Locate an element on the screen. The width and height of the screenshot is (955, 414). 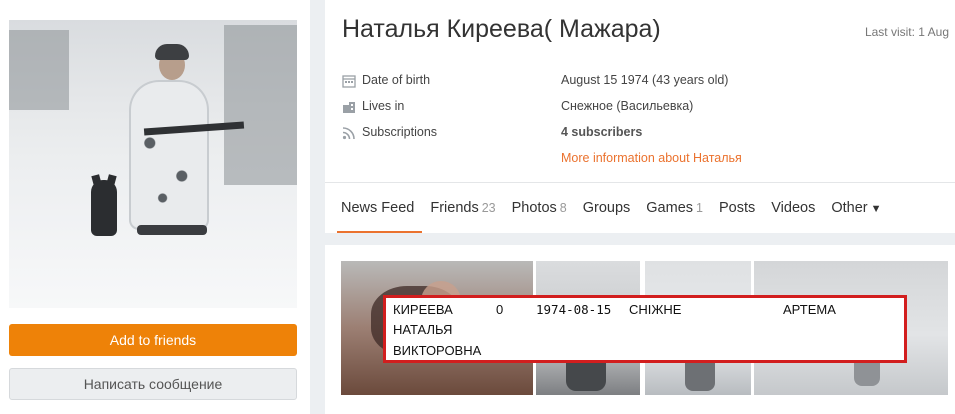
info-row-subscriptions: Subscriptions 4 subscribers is located at coordinates (642, 133).